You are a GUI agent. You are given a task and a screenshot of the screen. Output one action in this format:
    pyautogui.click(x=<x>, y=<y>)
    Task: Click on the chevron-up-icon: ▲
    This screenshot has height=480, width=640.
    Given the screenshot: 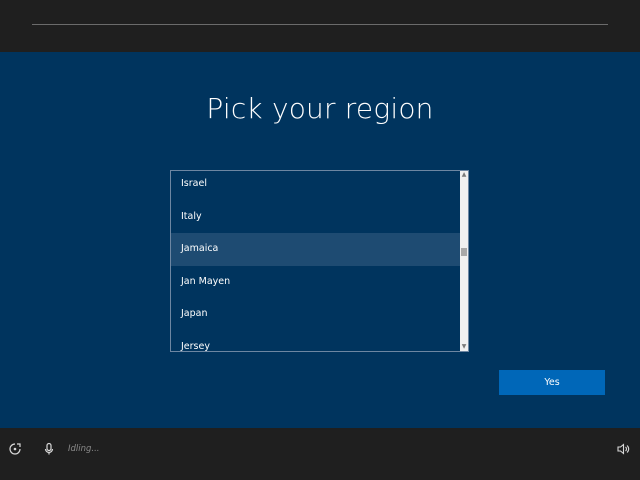 What is the action you would take?
    pyautogui.click(x=464, y=175)
    